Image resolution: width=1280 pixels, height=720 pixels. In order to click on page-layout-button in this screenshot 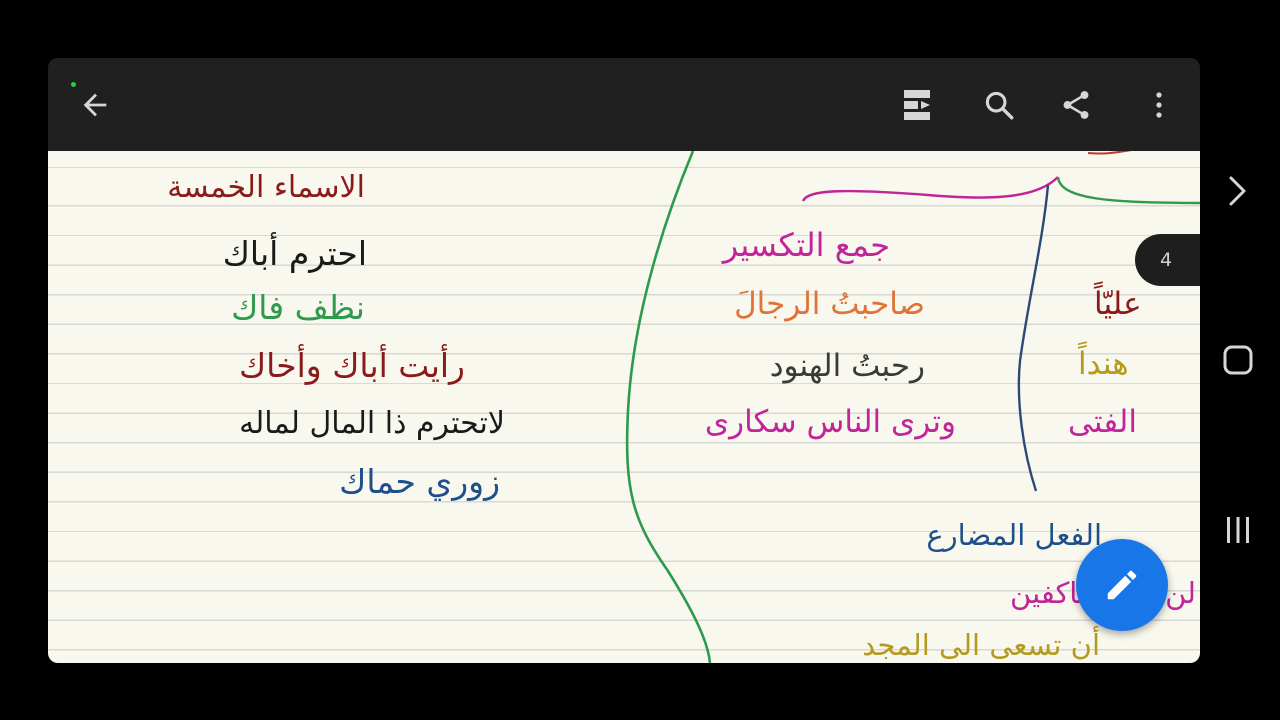, I will do `click(917, 105)`.